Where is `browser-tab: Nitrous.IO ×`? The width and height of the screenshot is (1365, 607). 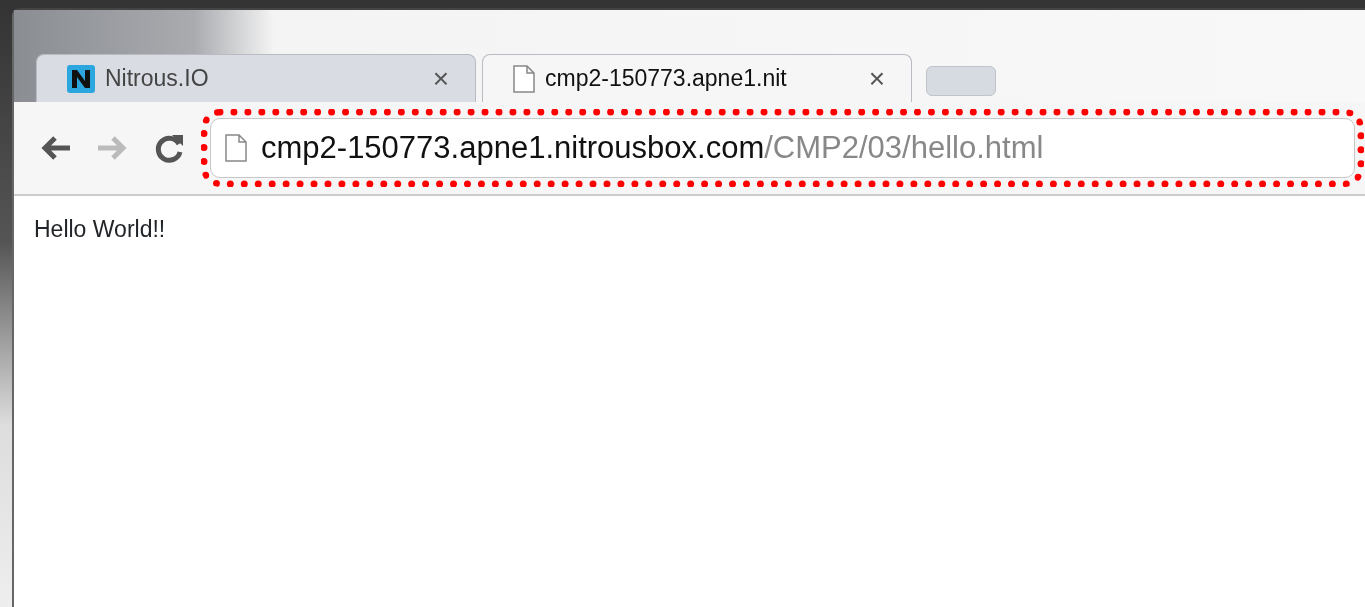 browser-tab: Nitrous.IO × is located at coordinates (256, 78).